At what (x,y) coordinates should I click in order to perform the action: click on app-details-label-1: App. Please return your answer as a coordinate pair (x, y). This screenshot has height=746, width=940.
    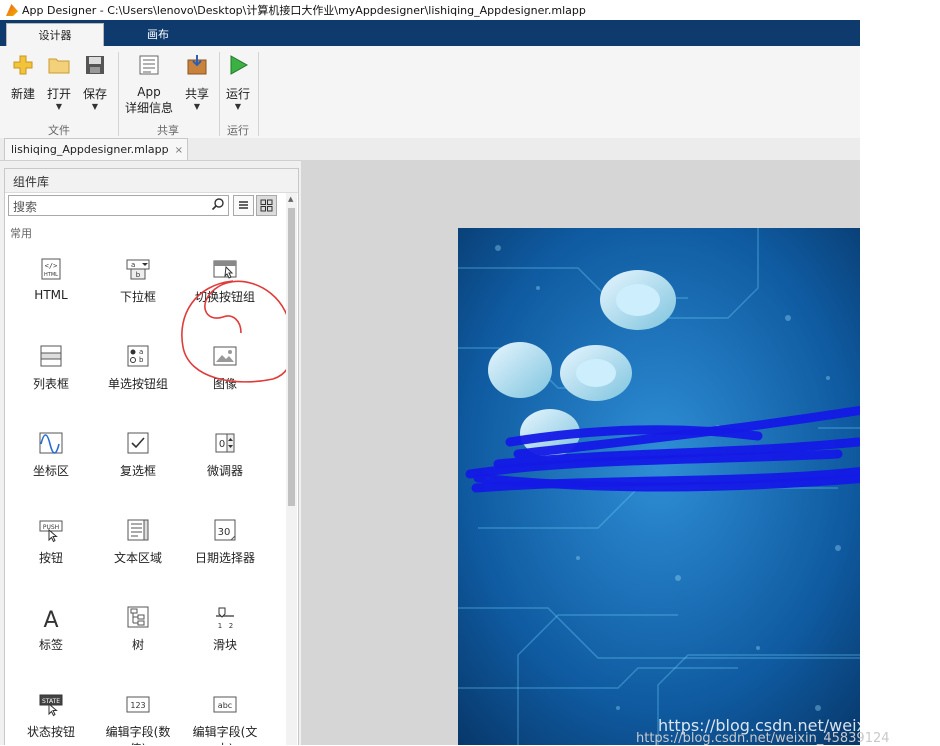
    Looking at the image, I should click on (149, 92).